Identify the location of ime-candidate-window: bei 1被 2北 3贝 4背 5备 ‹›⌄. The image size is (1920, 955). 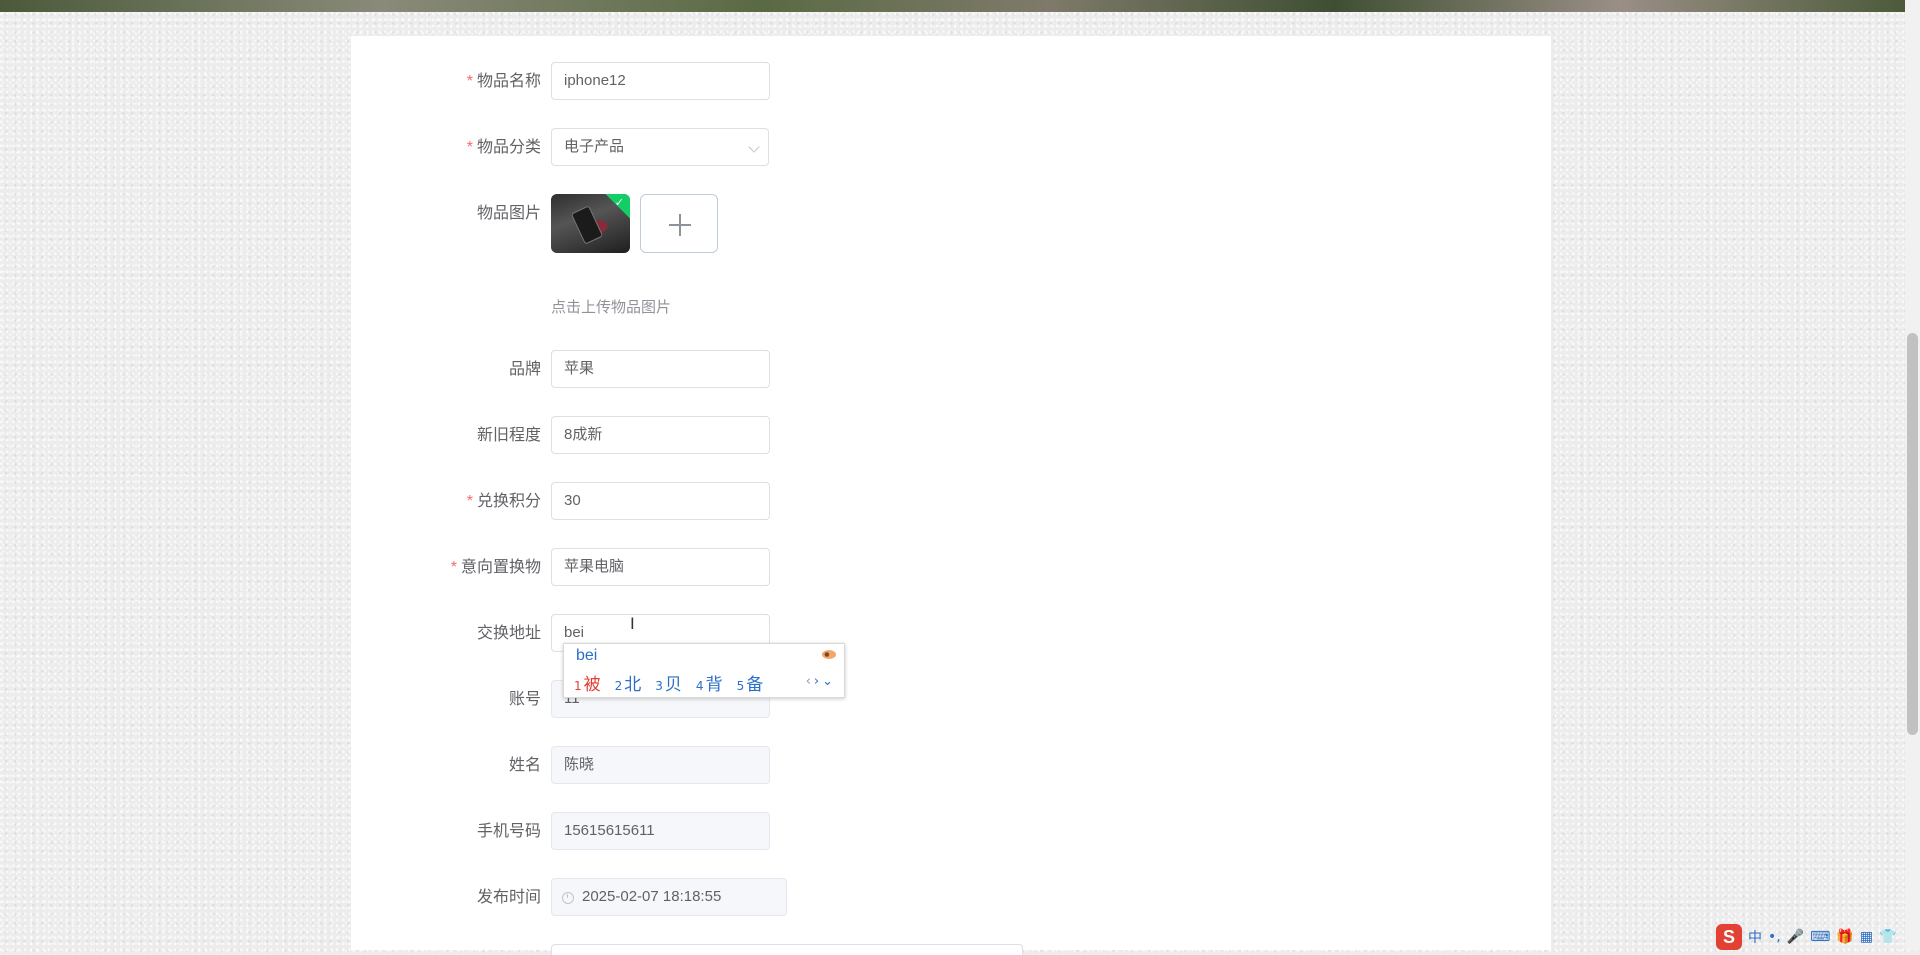
(704, 670).